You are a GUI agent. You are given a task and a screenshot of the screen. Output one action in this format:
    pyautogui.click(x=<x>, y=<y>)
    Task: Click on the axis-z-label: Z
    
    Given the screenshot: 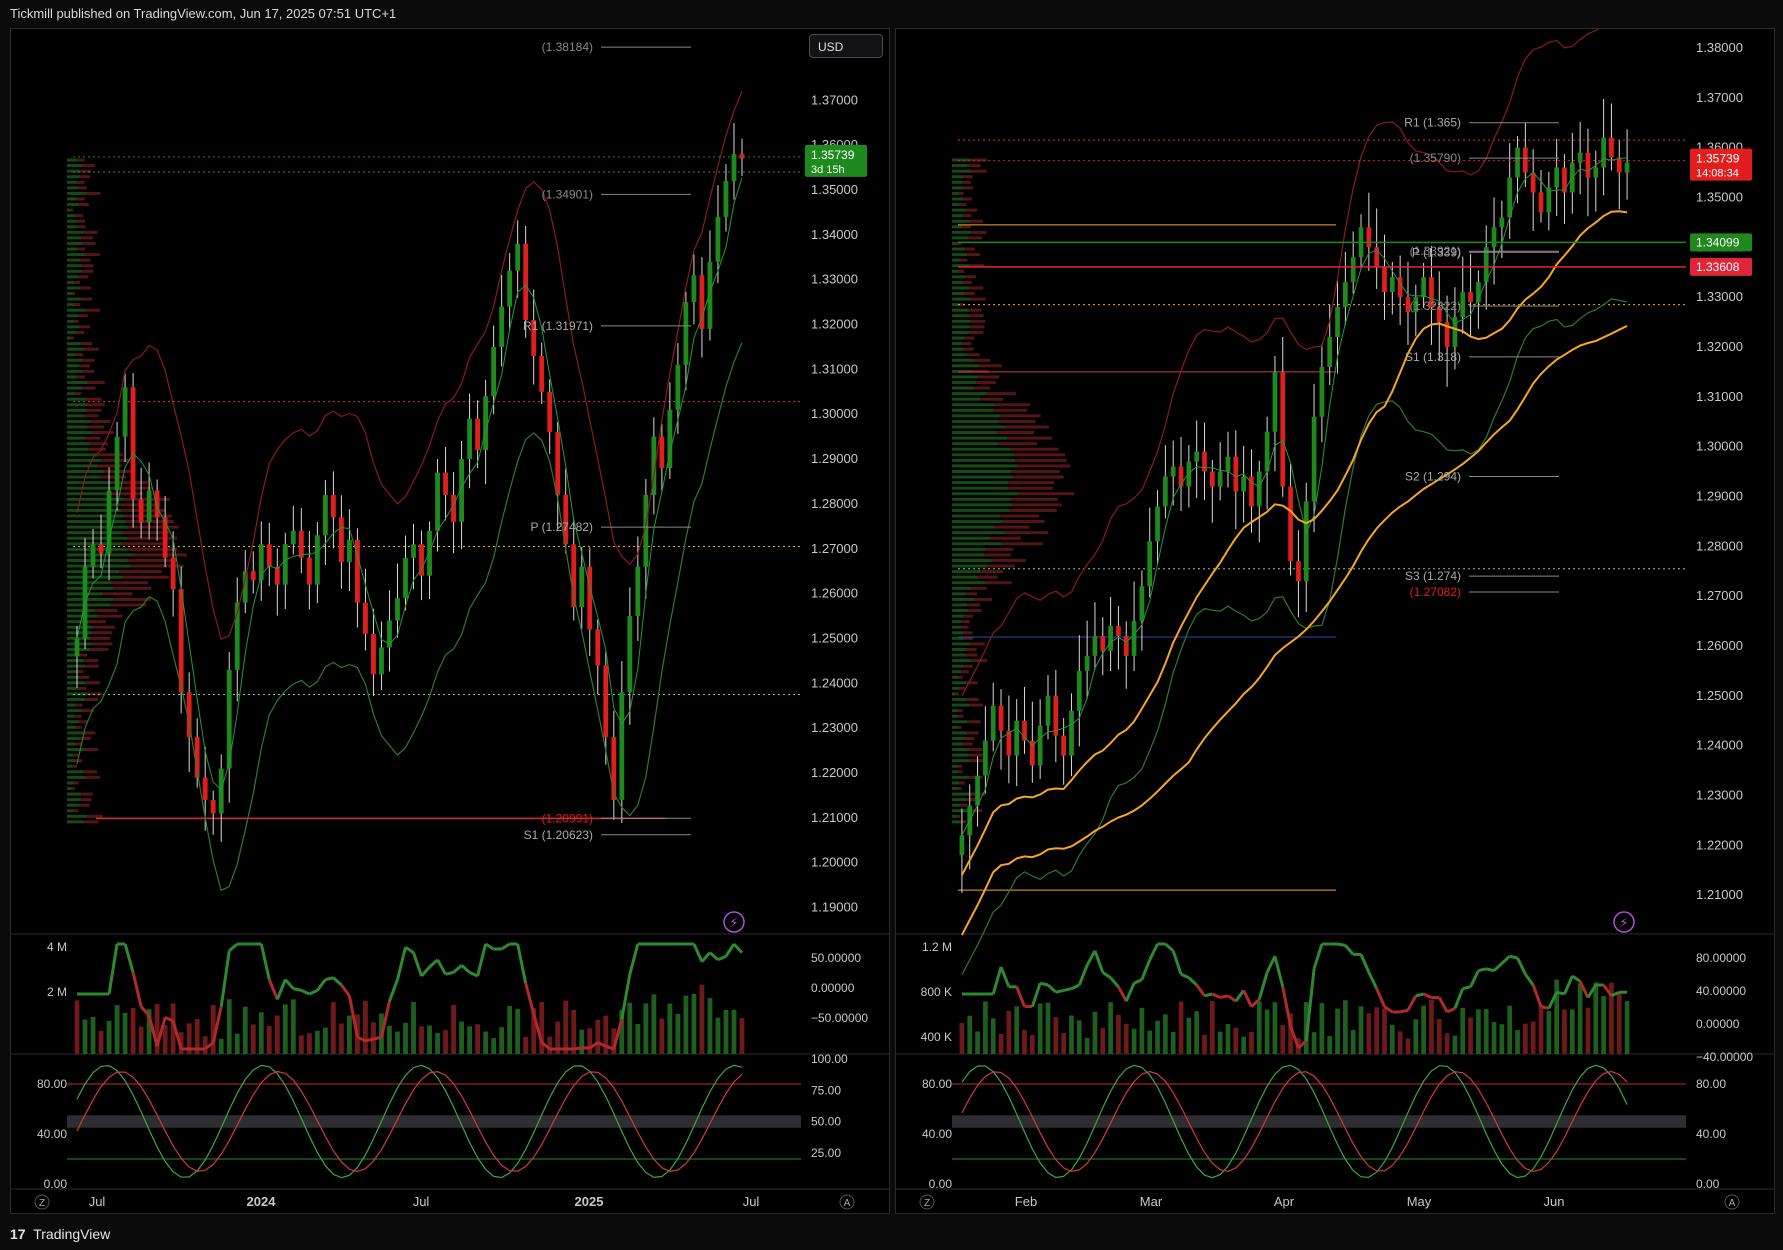 What is the action you would take?
    pyautogui.click(x=927, y=1203)
    